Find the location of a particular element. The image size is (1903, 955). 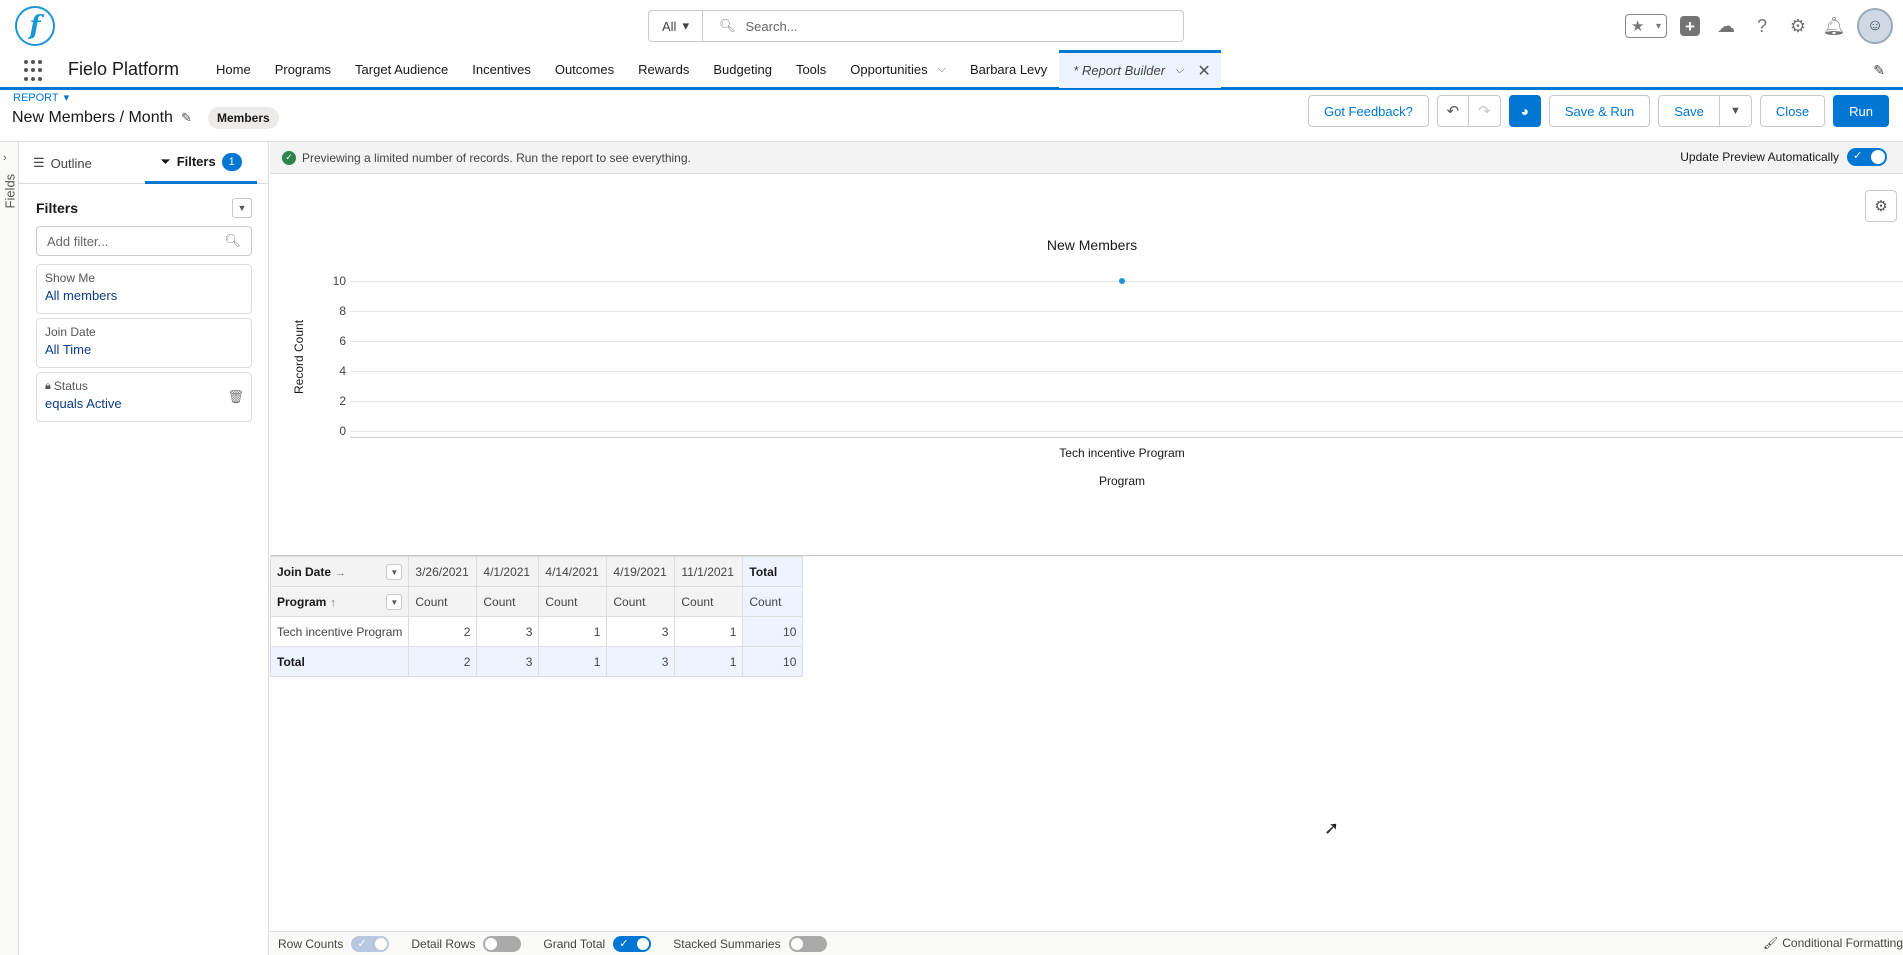

chart-toggle-button: ◕ is located at coordinates (1524, 111).